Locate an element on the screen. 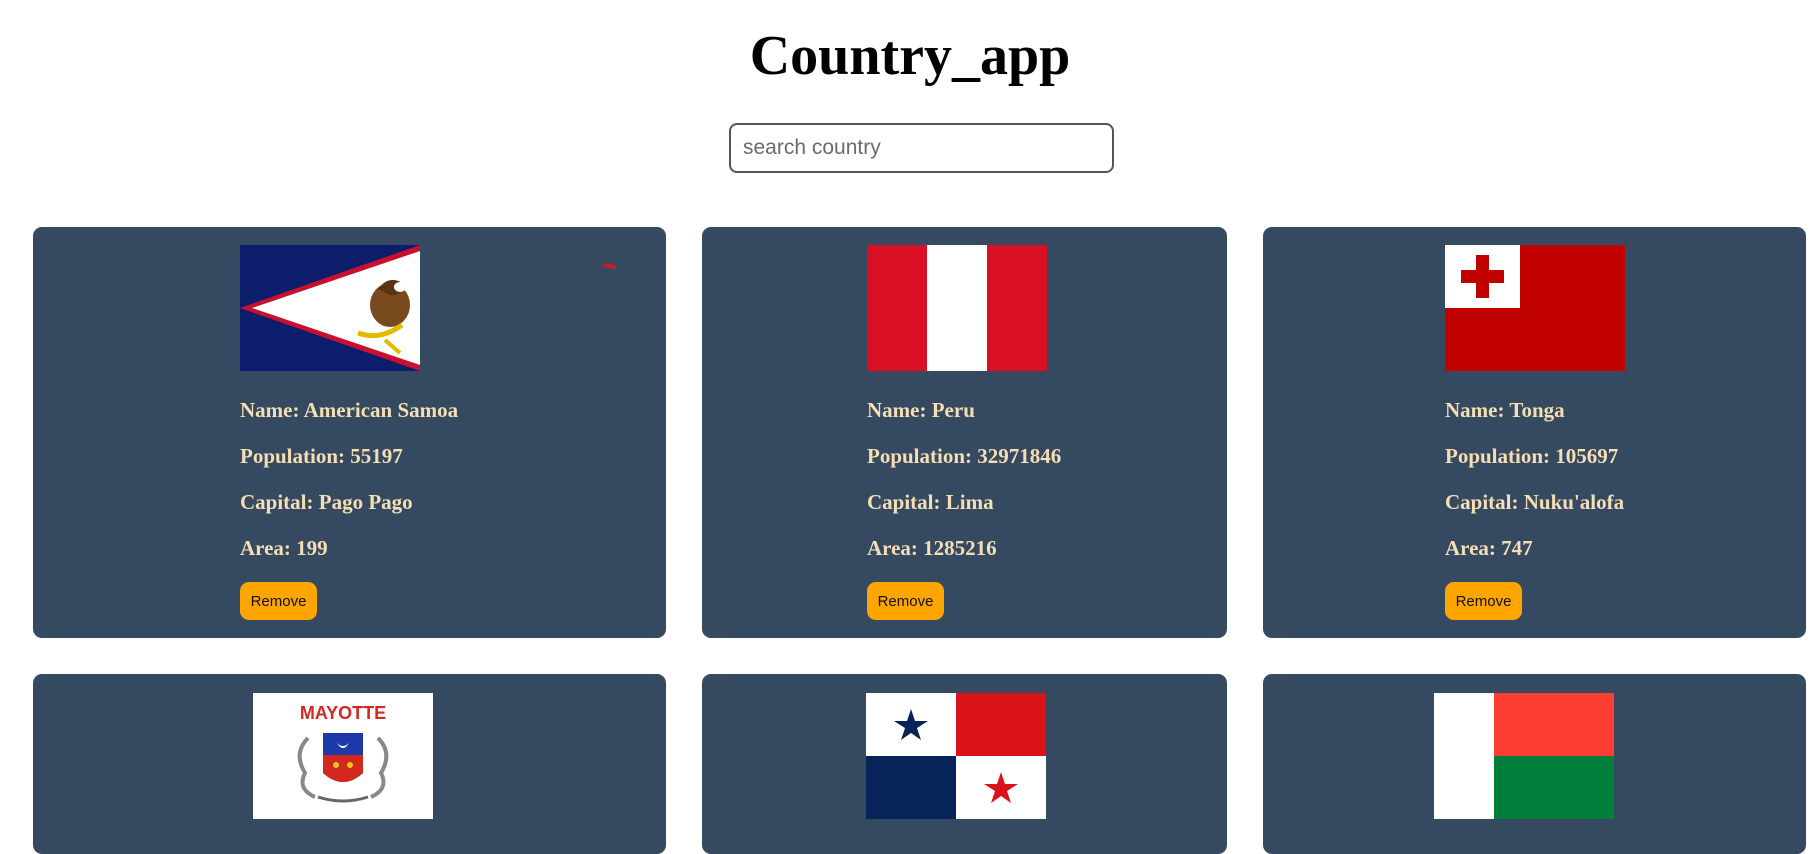 The image size is (1820, 854). capital-row: Capital: Pago Pago is located at coordinates (326, 502).